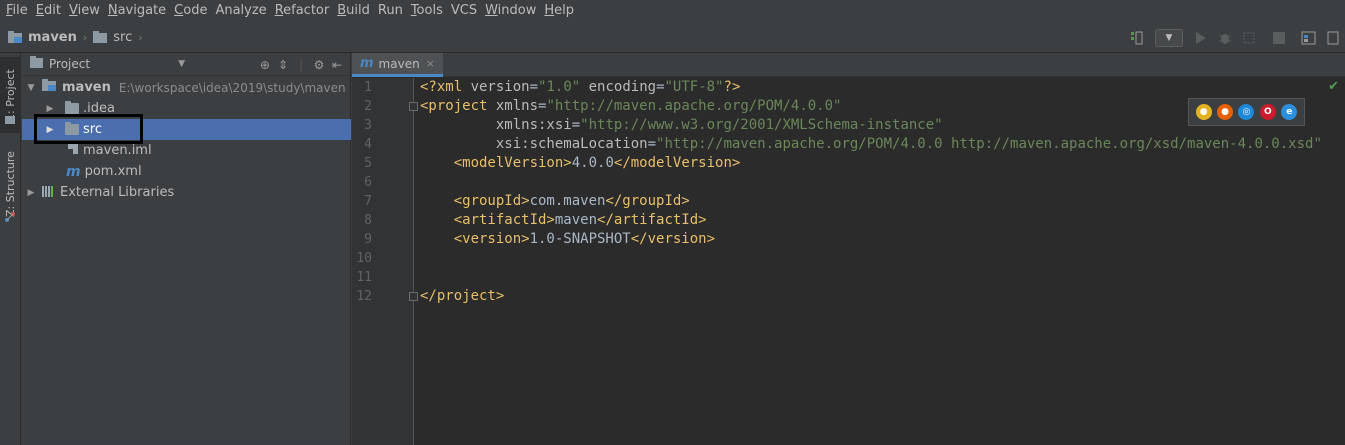  Describe the element at coordinates (10, 120) in the screenshot. I see `project-tool-icon` at that location.